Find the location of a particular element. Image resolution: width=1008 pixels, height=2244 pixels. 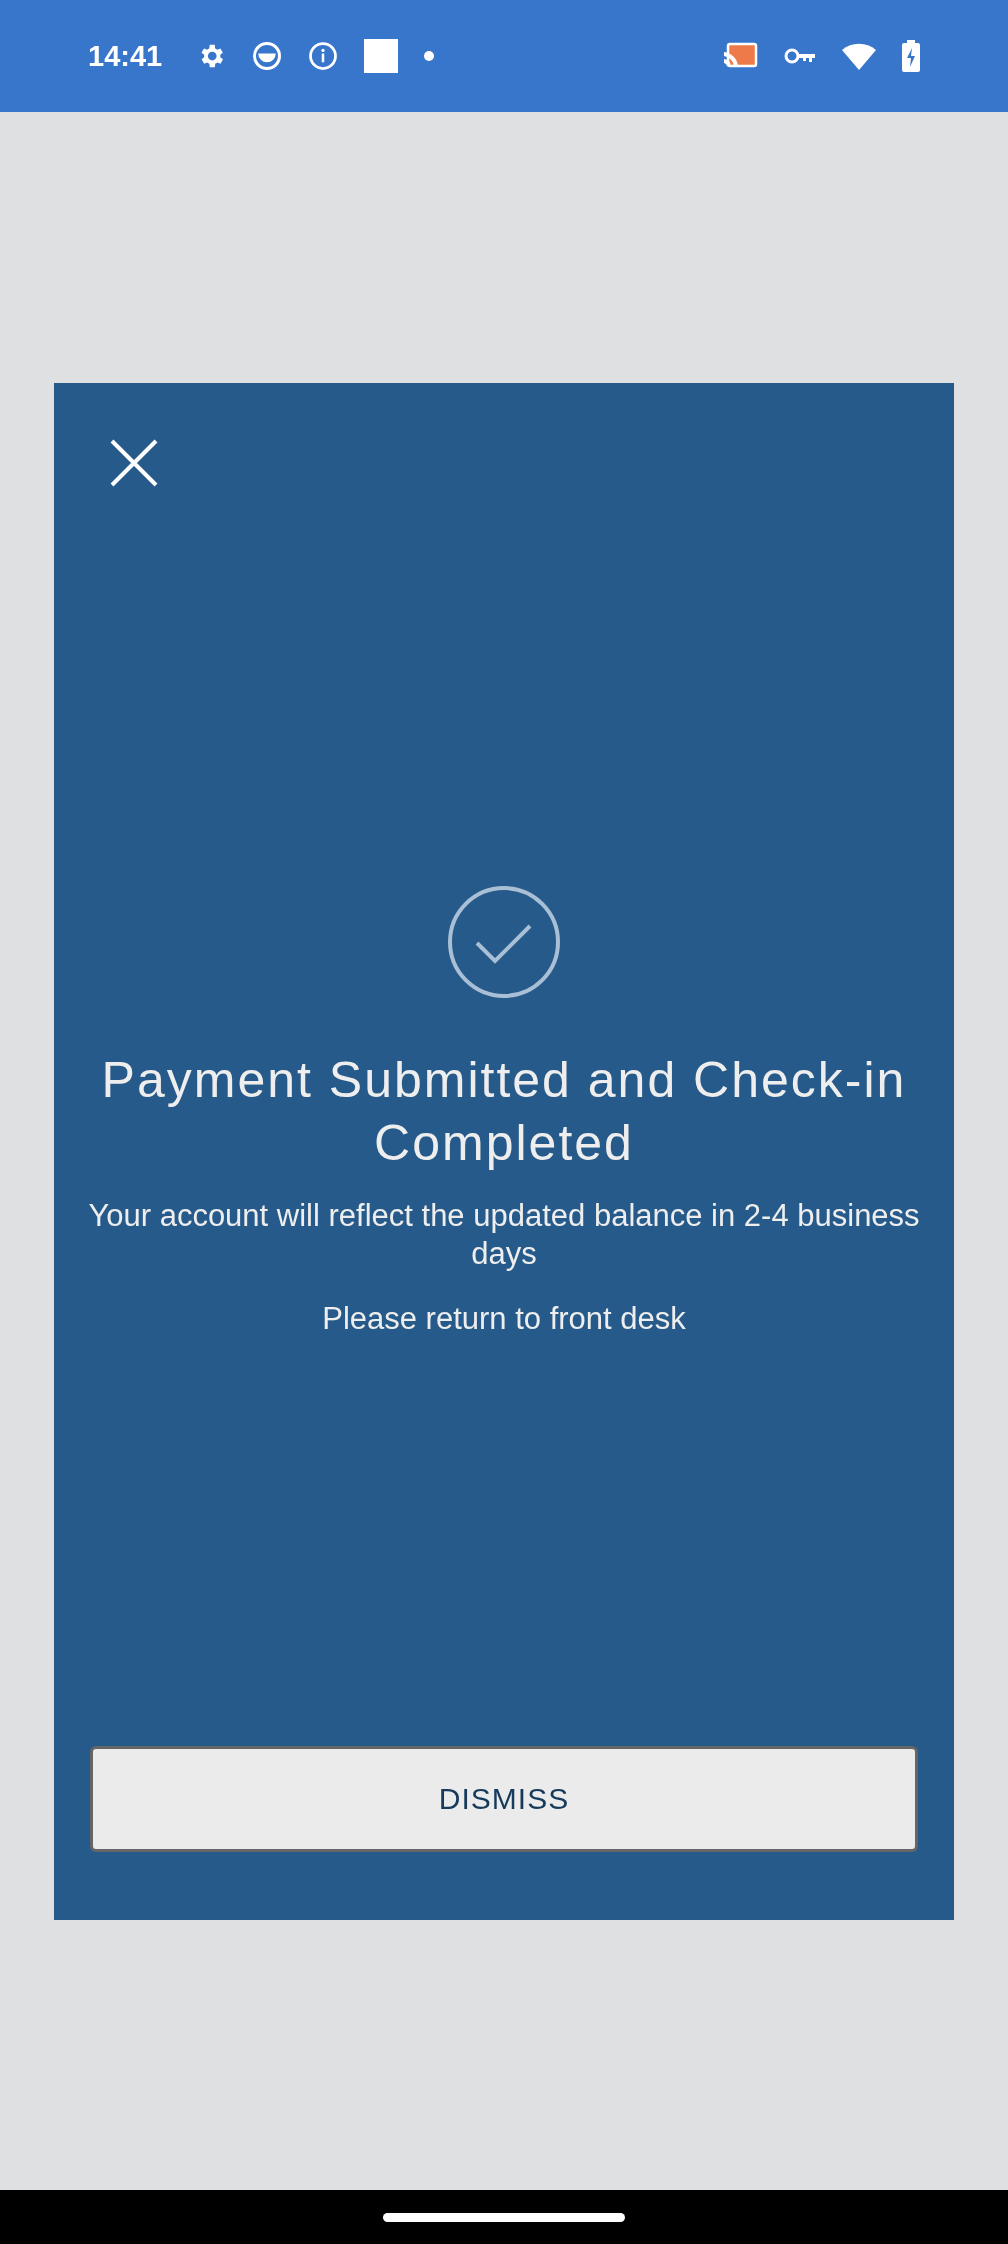

home-handle is located at coordinates (504, 2217).